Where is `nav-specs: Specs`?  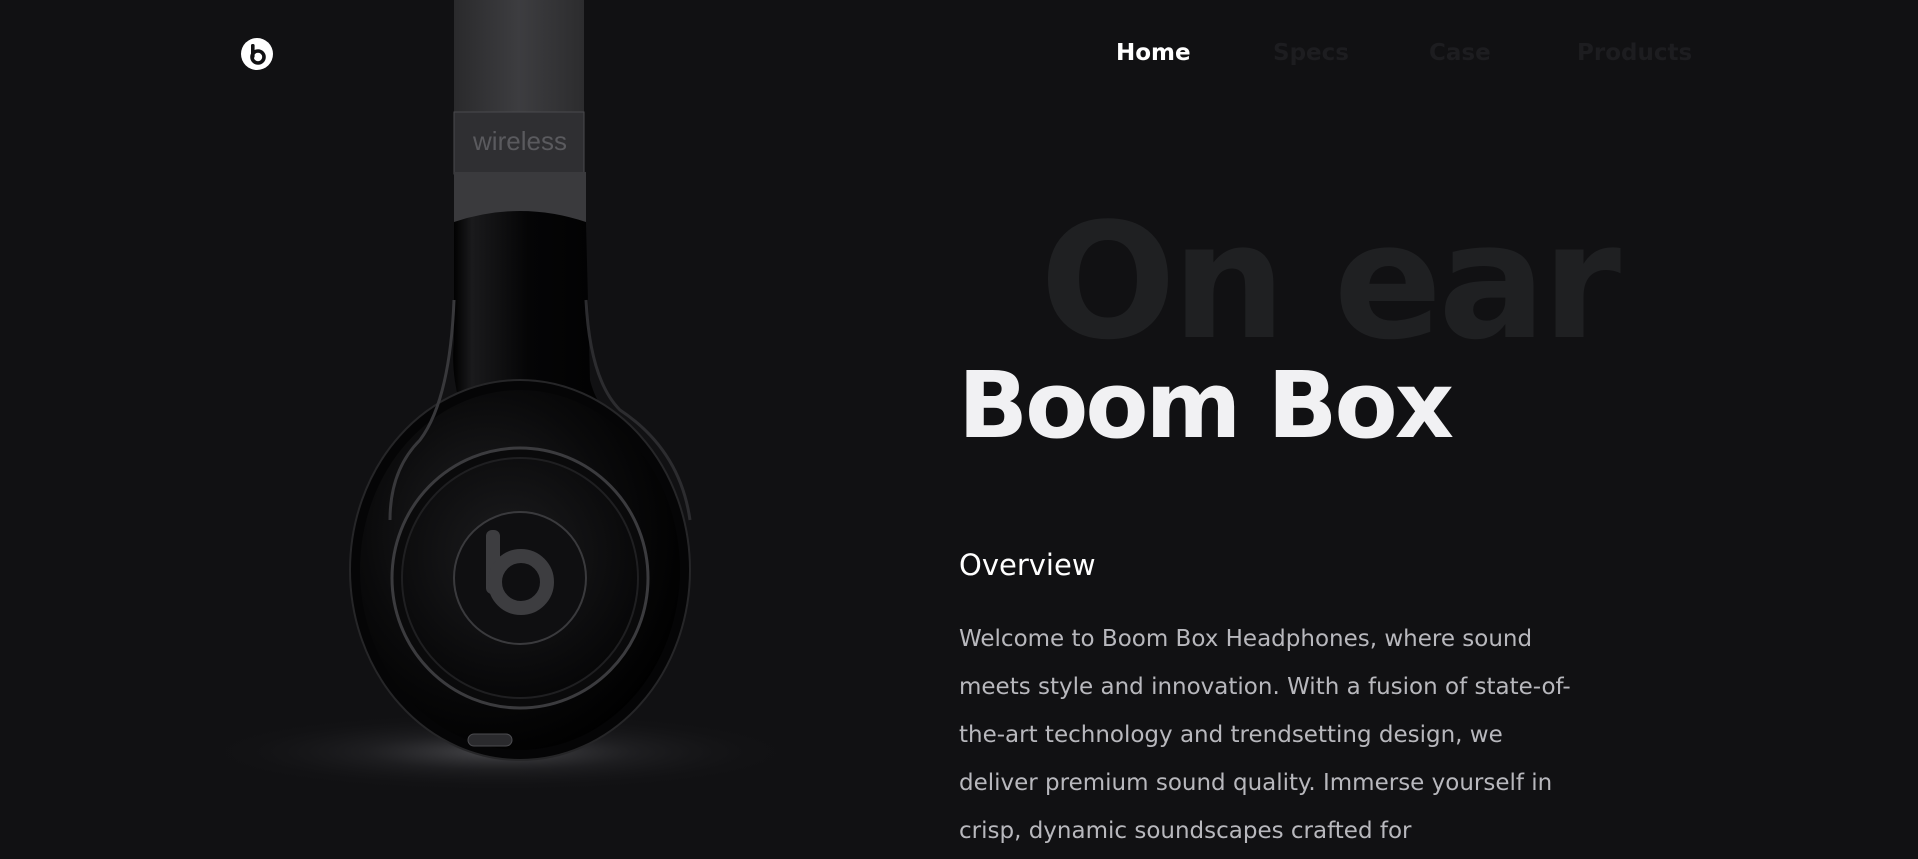 nav-specs: Specs is located at coordinates (1311, 53).